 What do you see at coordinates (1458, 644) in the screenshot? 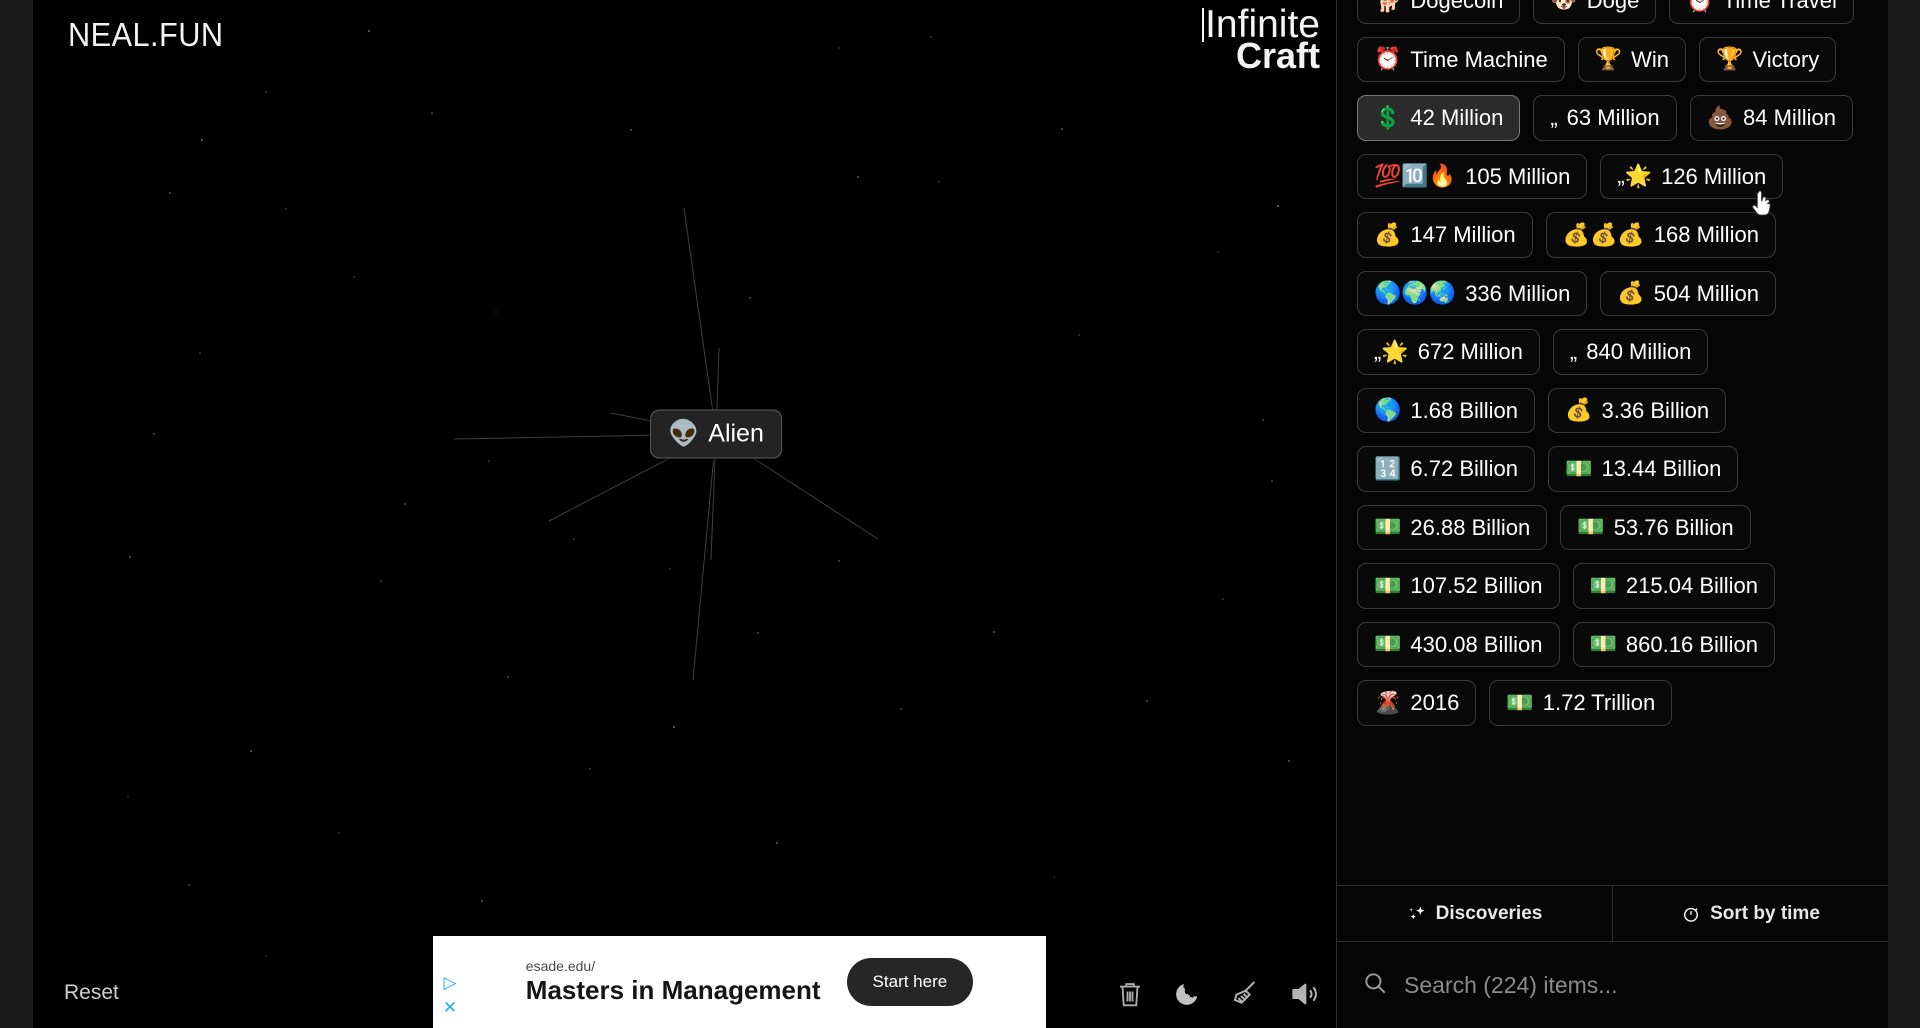
I see `element-item: 💵 430.08 Billion` at bounding box center [1458, 644].